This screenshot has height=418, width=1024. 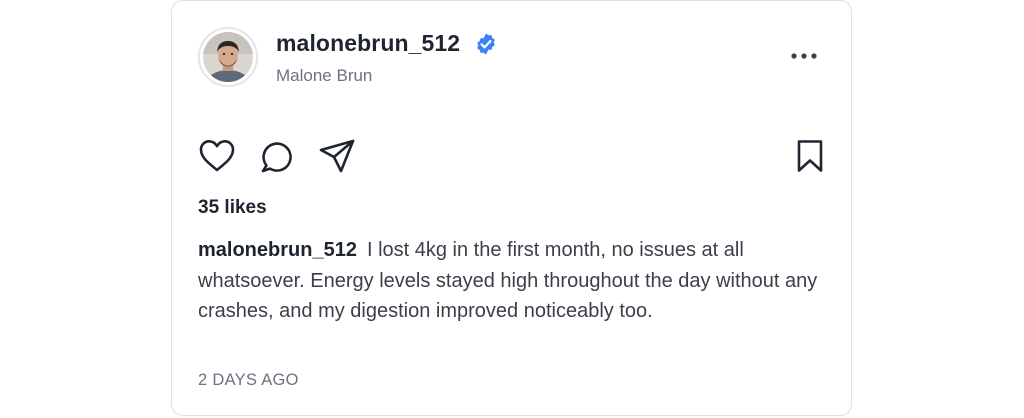 I want to click on like-button, so click(x=217, y=156).